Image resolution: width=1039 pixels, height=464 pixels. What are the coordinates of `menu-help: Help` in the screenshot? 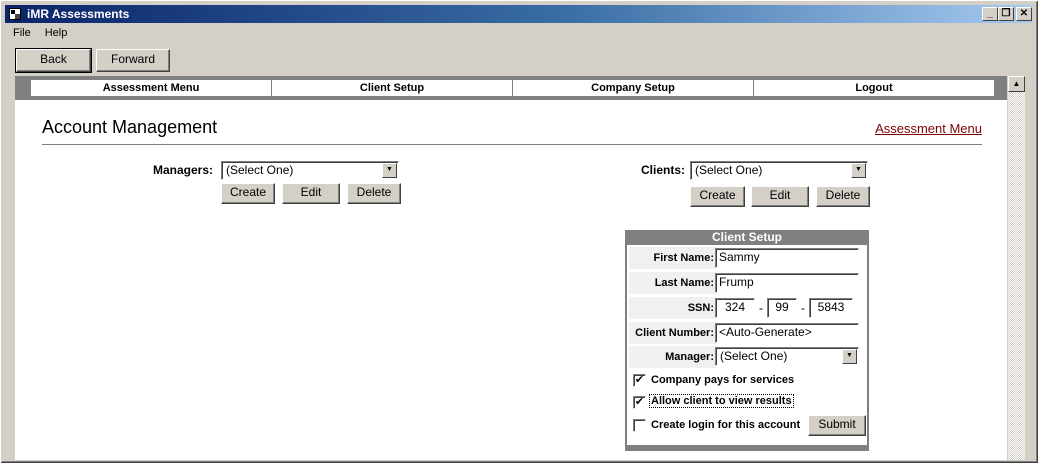 It's located at (55, 32).